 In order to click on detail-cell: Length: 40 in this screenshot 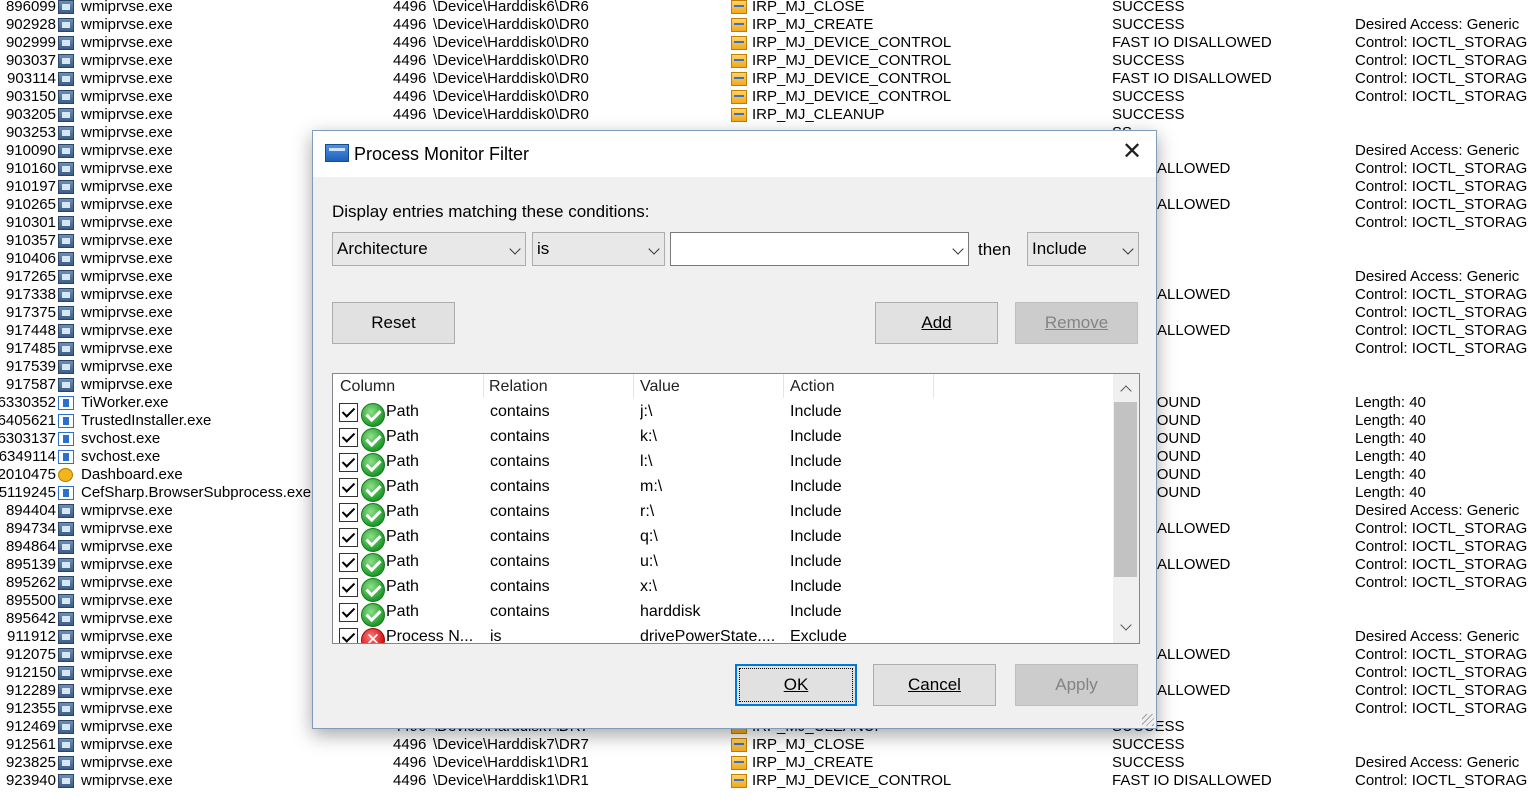, I will do `click(1390, 438)`.